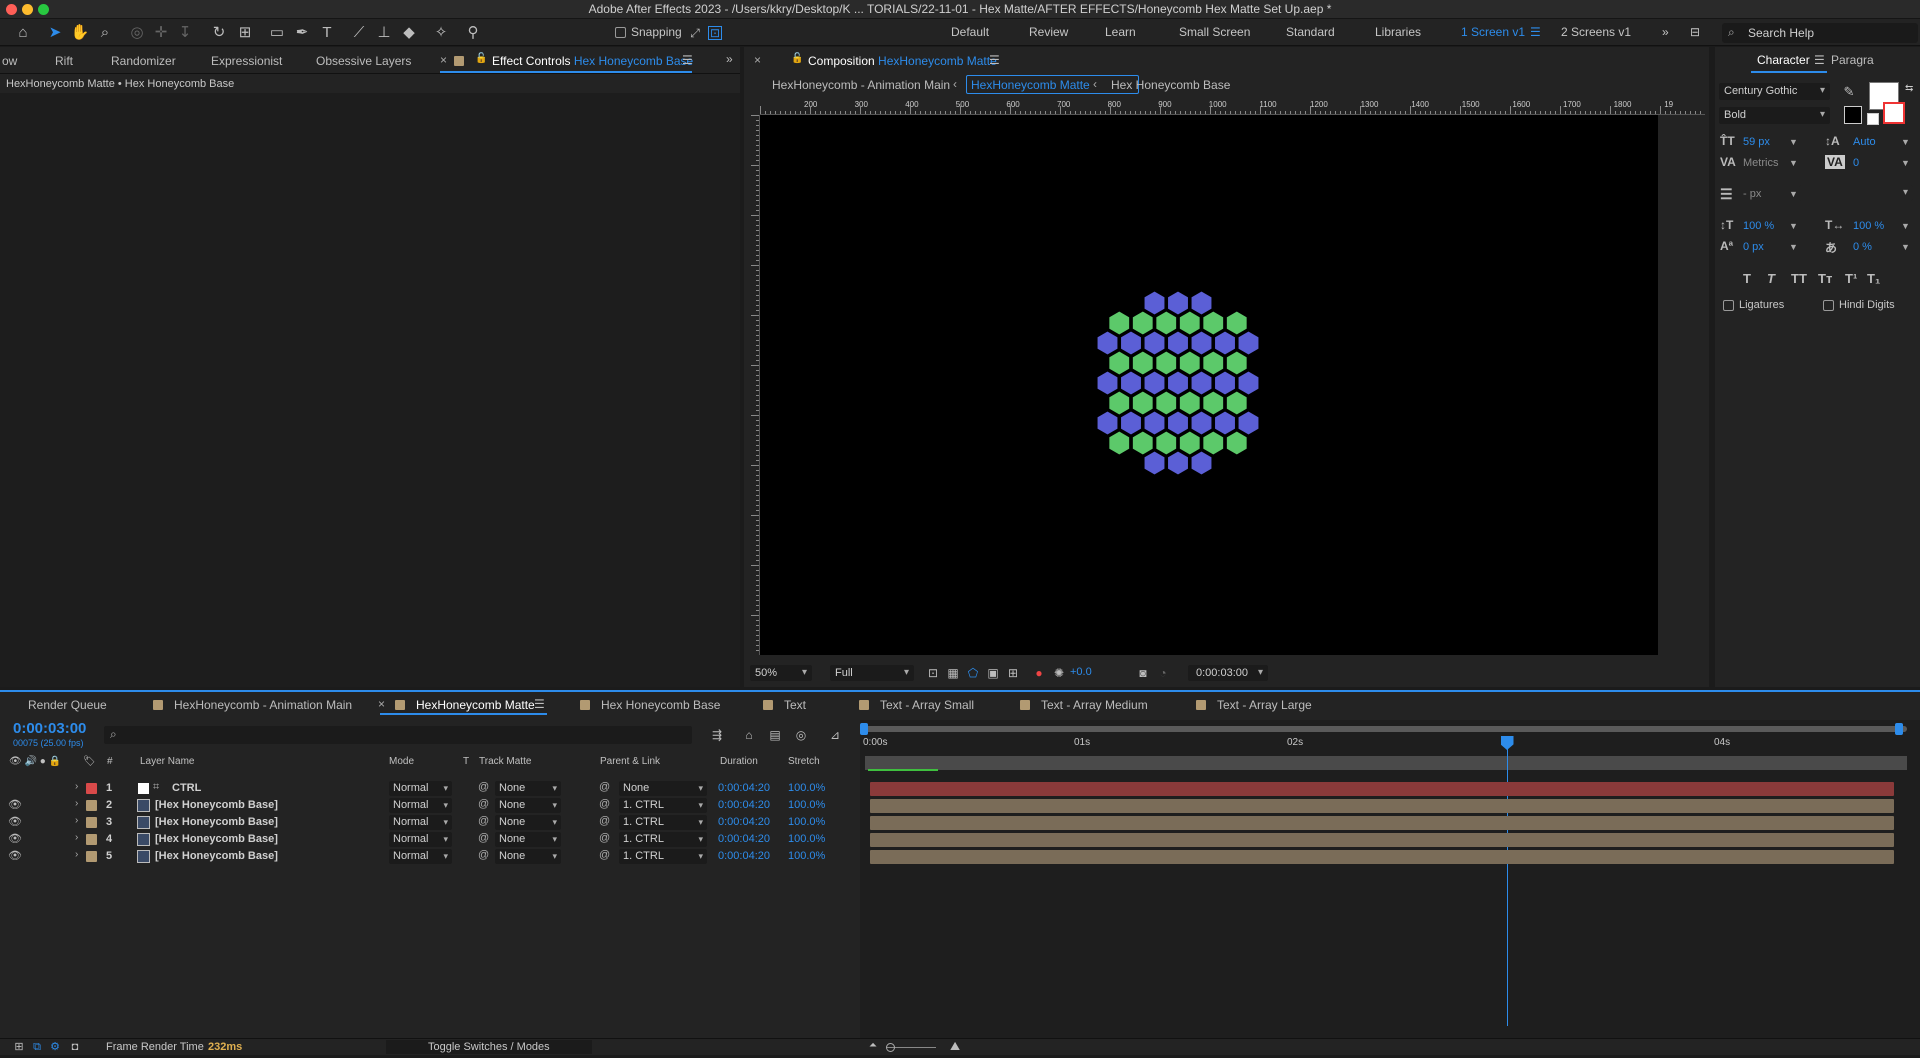 This screenshot has height=1058, width=1920. Describe the element at coordinates (143, 61) in the screenshot. I see `tab-randomizer: Randomizer` at that location.